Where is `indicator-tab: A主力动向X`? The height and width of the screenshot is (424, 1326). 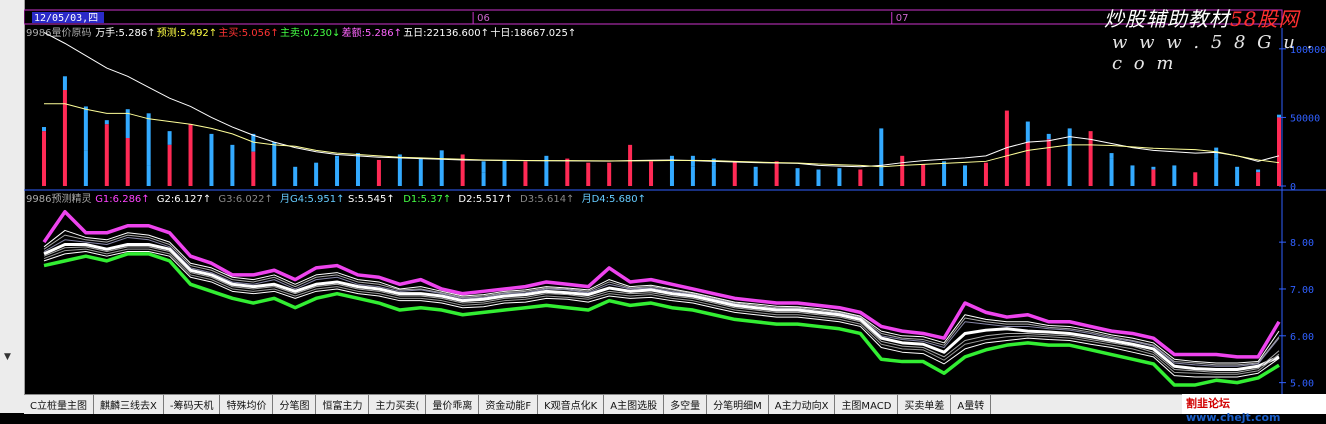 indicator-tab: A主力动向X is located at coordinates (802, 404).